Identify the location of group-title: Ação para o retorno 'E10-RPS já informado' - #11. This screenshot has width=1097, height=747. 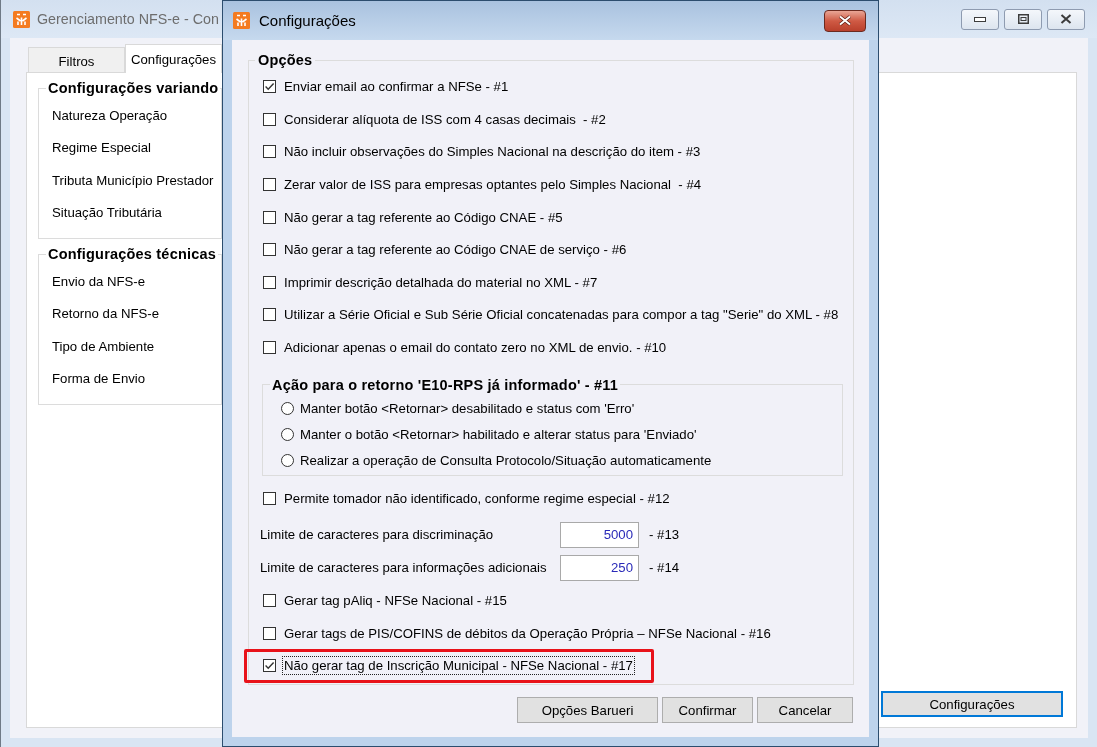
(445, 384).